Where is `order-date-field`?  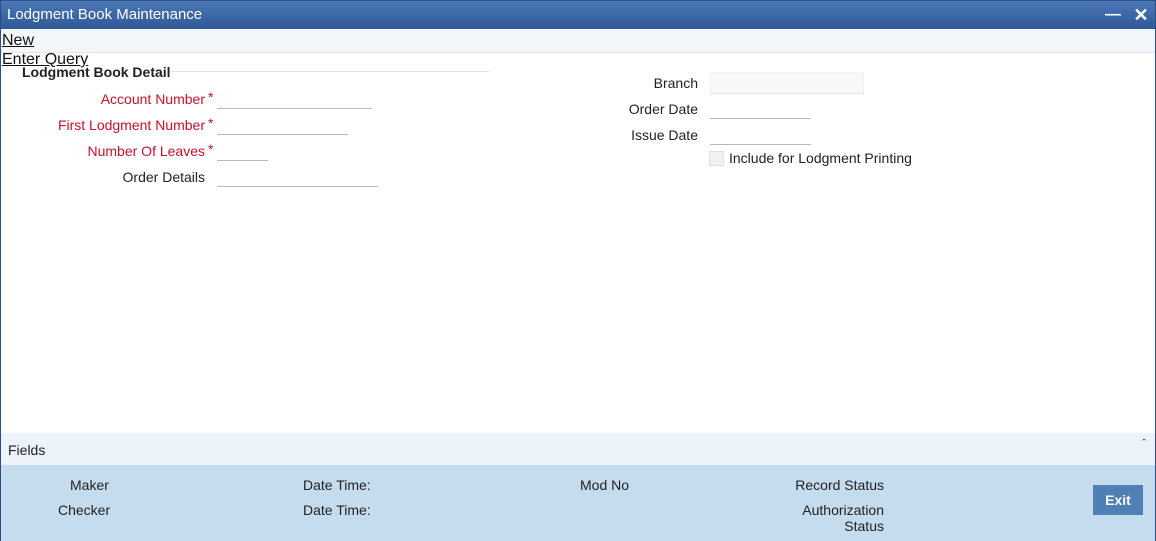 order-date-field is located at coordinates (760, 109).